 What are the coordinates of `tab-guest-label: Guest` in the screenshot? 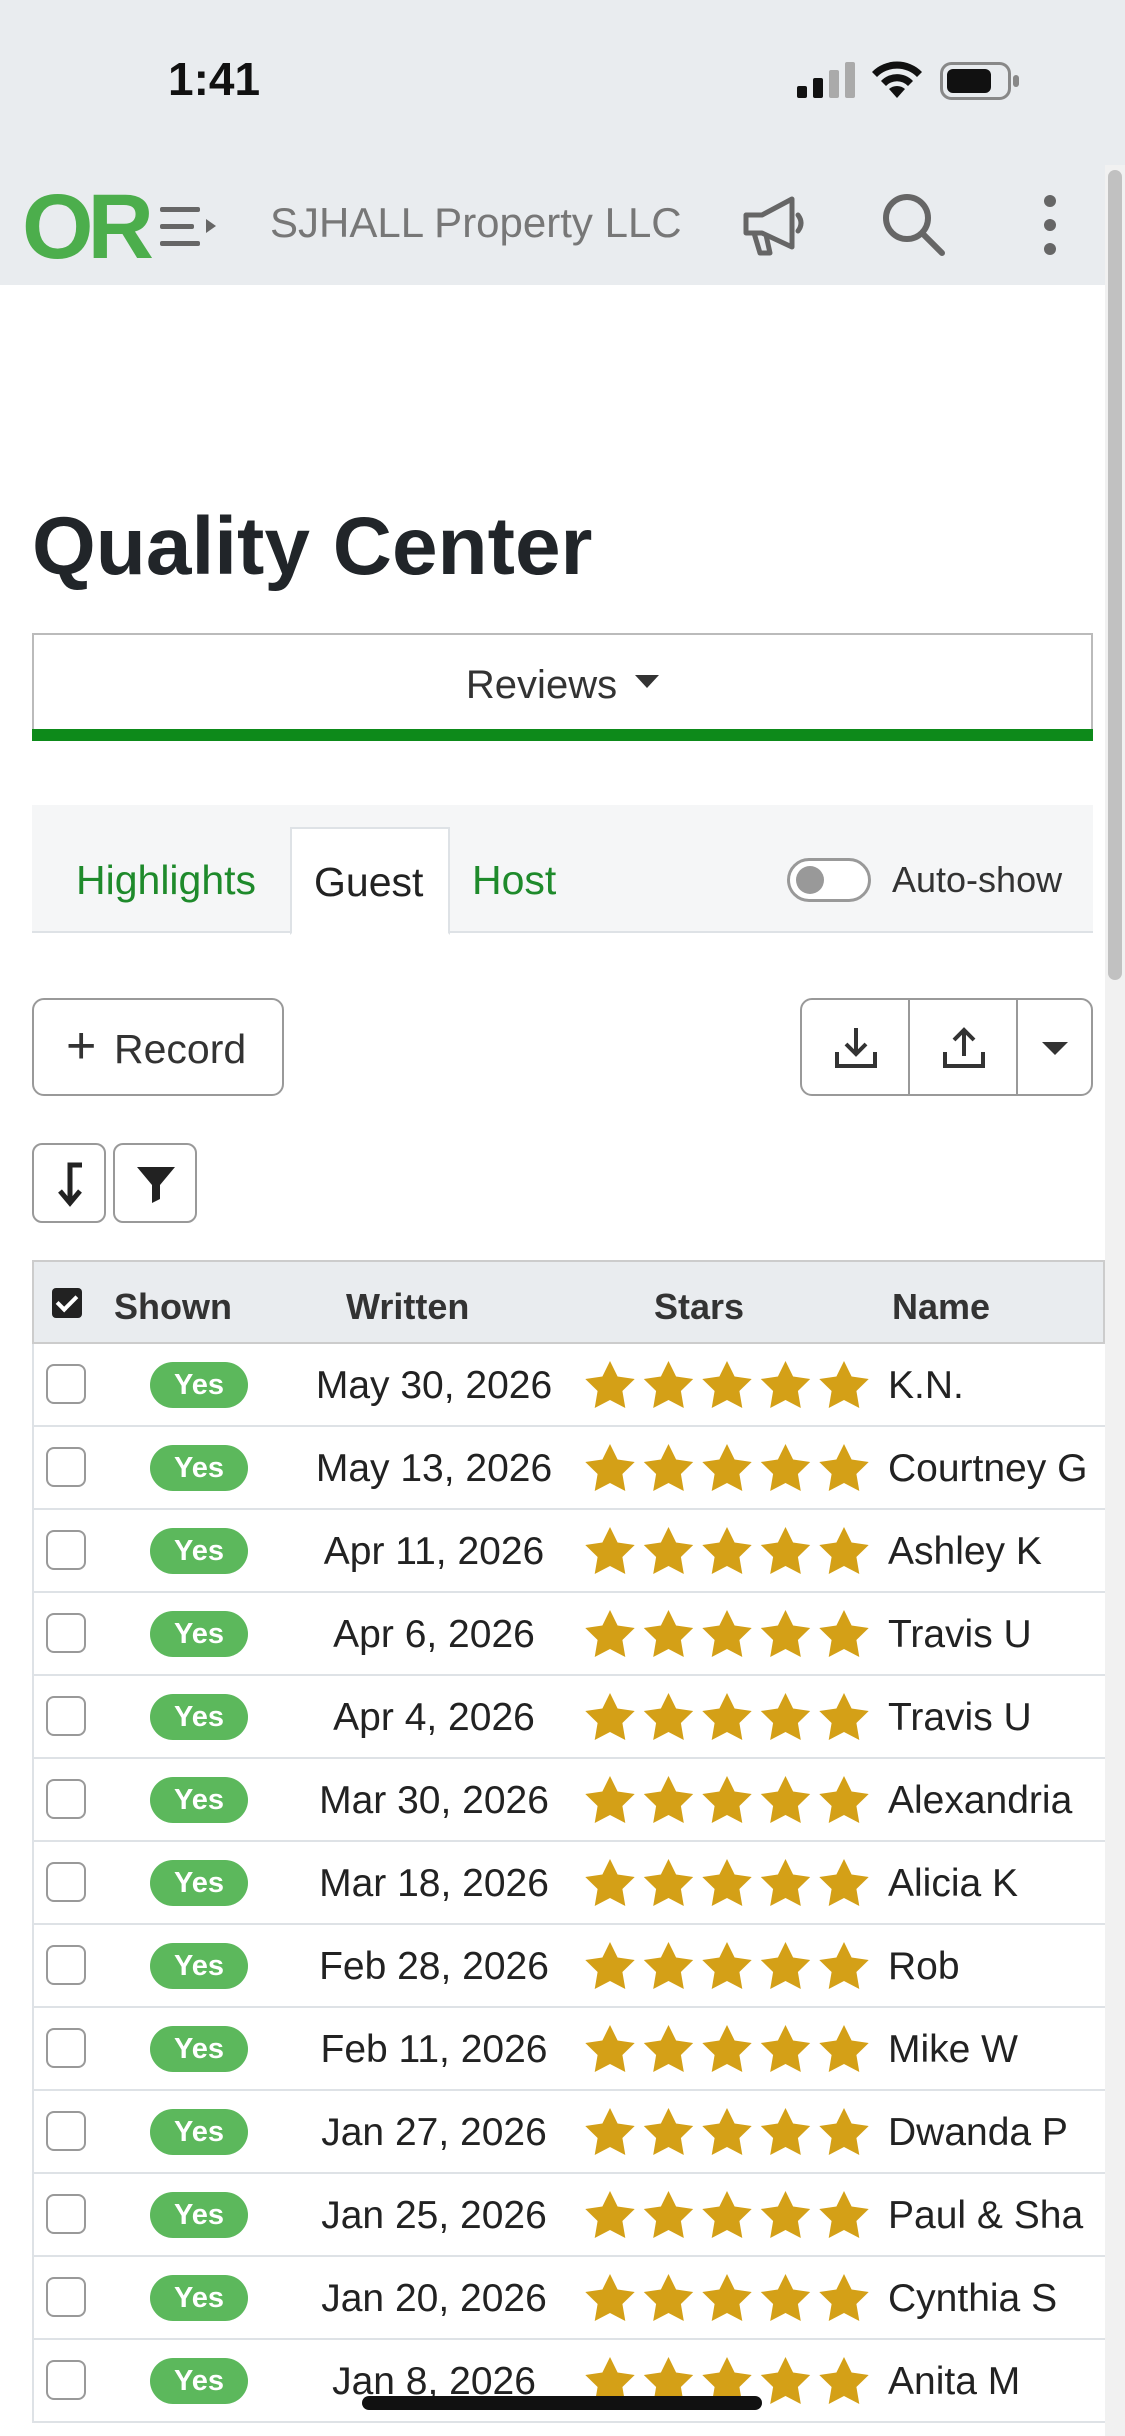 It's located at (369, 882).